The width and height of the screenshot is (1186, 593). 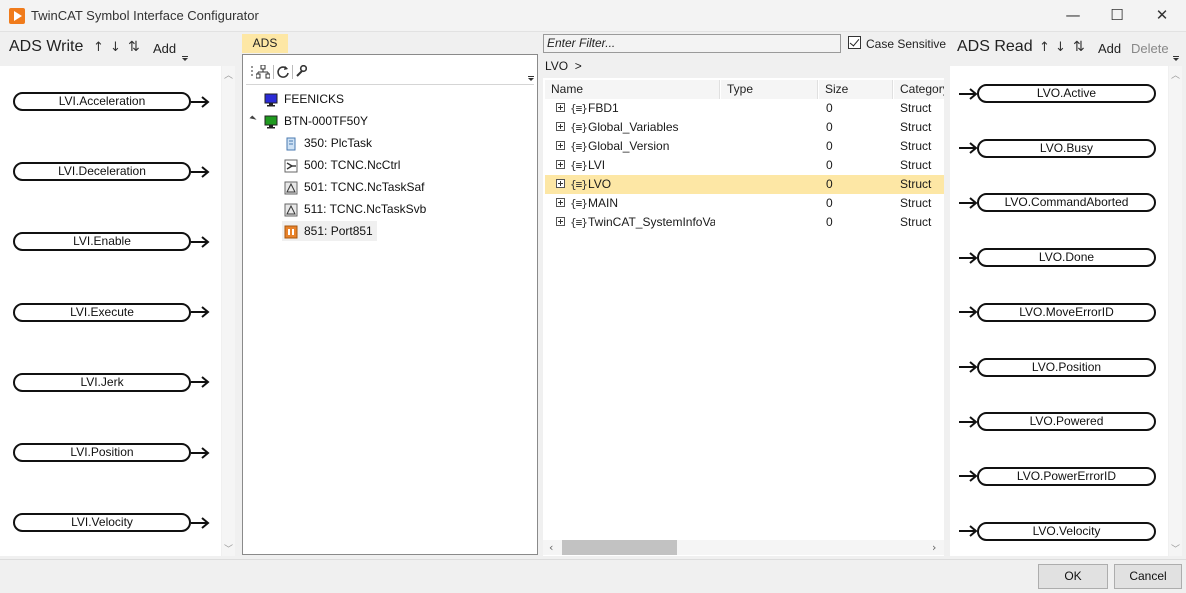 What do you see at coordinates (1117, 16) in the screenshot?
I see `maximize-button: ☐` at bounding box center [1117, 16].